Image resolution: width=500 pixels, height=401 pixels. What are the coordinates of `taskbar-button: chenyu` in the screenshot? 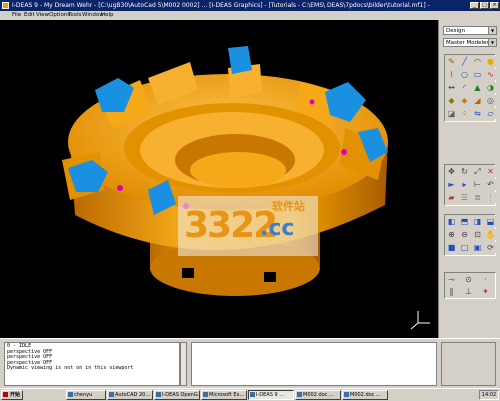 It's located at (86, 395).